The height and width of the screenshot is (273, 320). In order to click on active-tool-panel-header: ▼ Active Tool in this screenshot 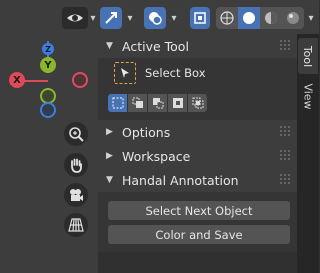, I will do `click(197, 46)`.